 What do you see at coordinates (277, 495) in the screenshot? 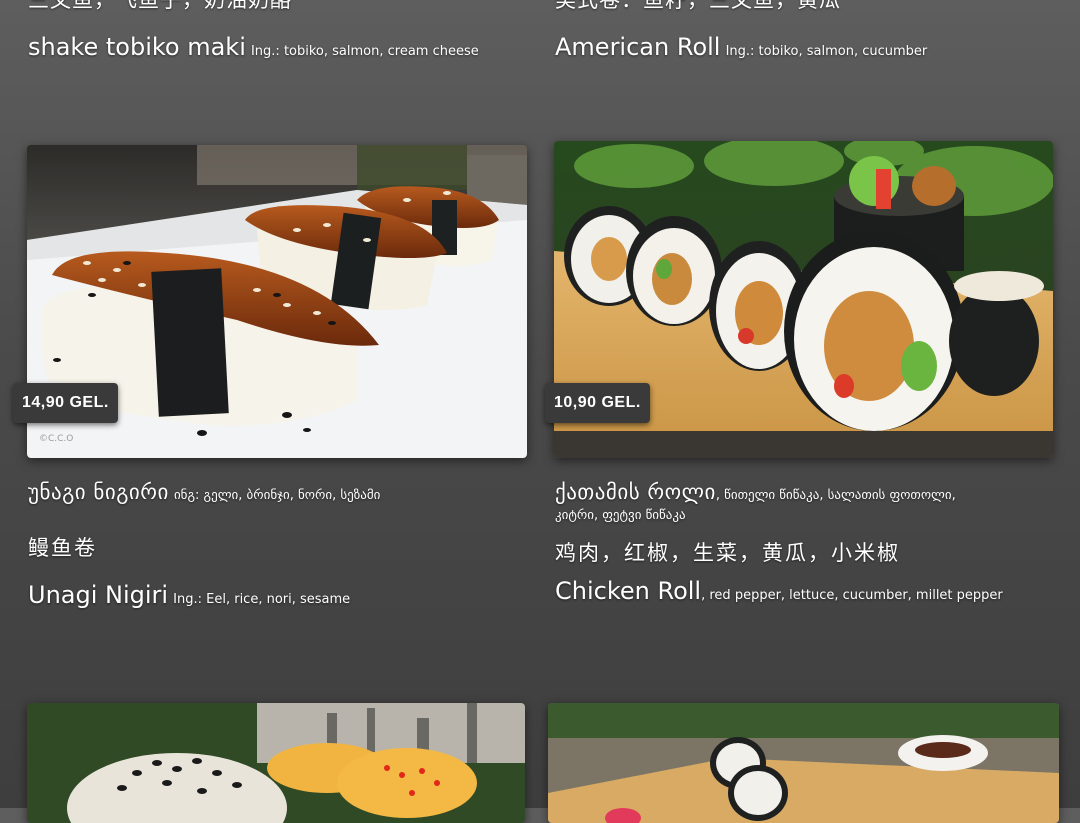
I see `unagi-nigiri-georgian-ingredients: ინგ: გელი, ბრინჯი, ნორი, სეზამი` at bounding box center [277, 495].